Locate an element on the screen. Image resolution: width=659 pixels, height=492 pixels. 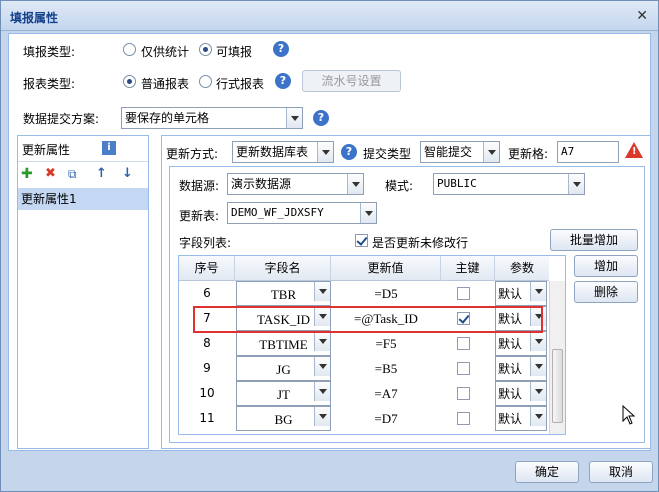
scrollbar-thumb is located at coordinates (557, 386).